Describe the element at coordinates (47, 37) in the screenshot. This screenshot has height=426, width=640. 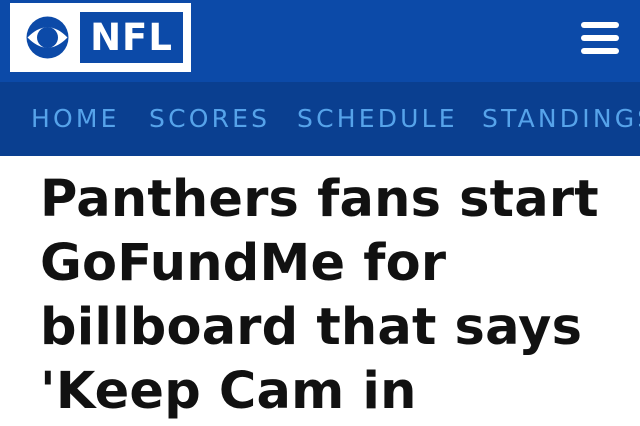
I see `cbs-eye-icon` at that location.